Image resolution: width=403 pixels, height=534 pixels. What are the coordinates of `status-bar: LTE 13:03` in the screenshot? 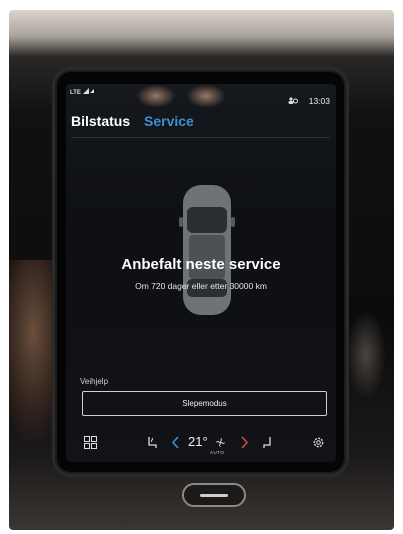 It's located at (201, 95).